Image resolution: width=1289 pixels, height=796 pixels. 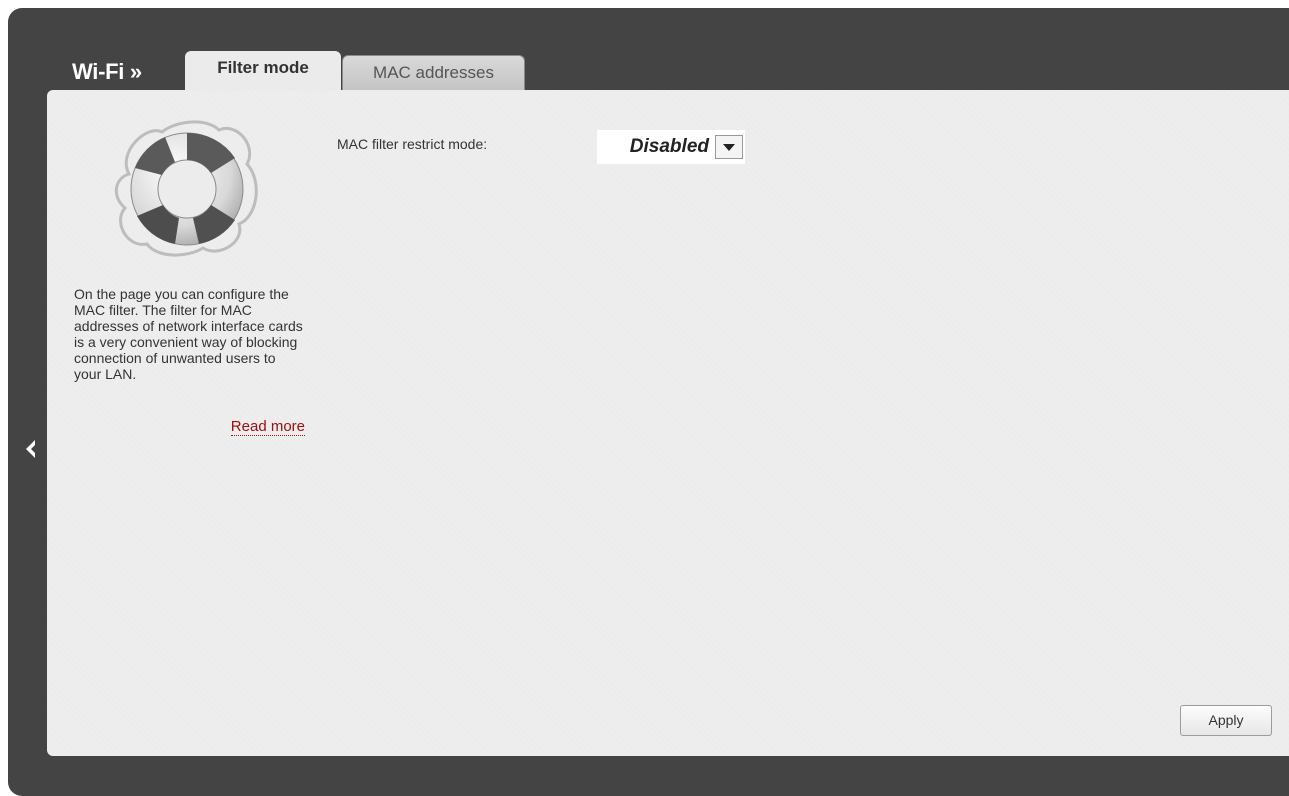 What do you see at coordinates (433, 73) in the screenshot?
I see `tab-mac-addresses: MAC addresses` at bounding box center [433, 73].